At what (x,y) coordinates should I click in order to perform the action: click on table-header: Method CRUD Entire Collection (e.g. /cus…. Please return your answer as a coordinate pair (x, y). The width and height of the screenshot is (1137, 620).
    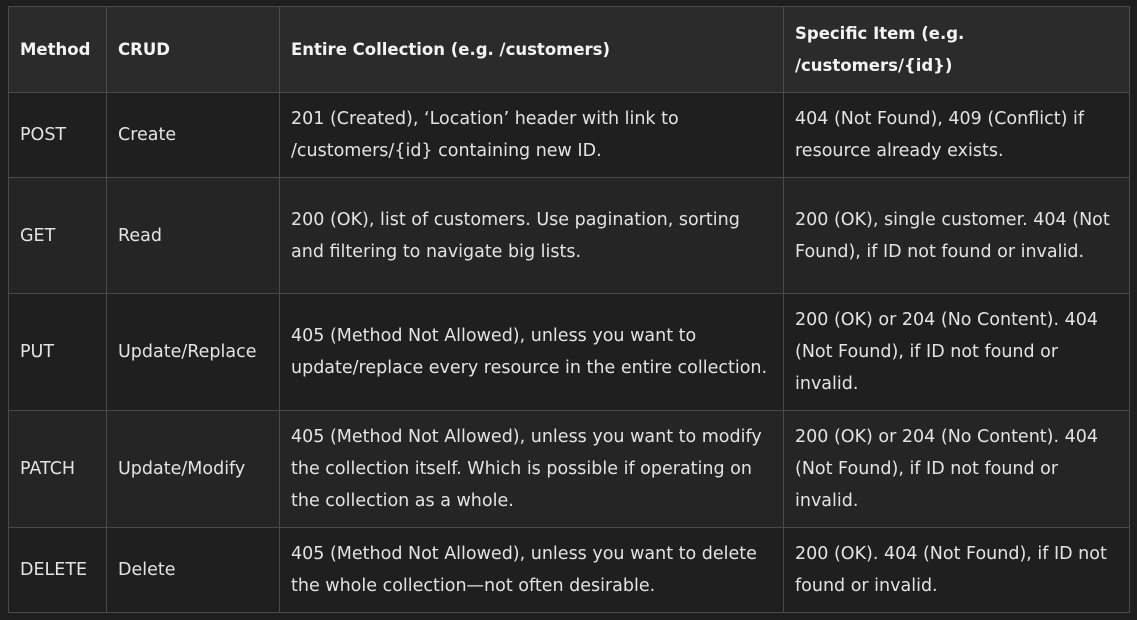
    Looking at the image, I should click on (569, 49).